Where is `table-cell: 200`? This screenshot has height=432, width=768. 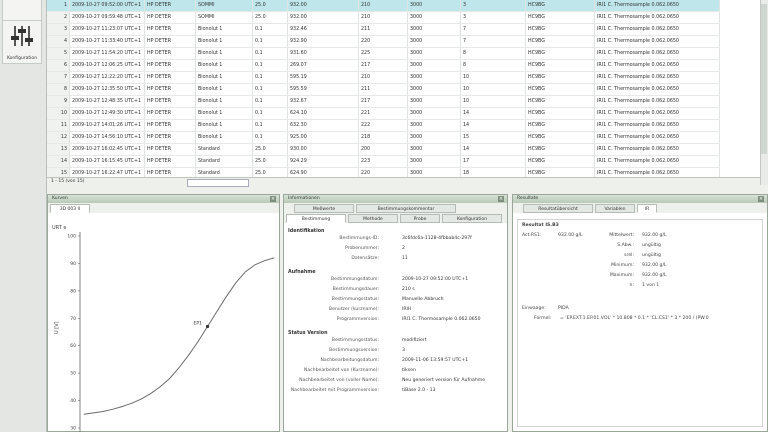 table-cell: 200 is located at coordinates (383, 149).